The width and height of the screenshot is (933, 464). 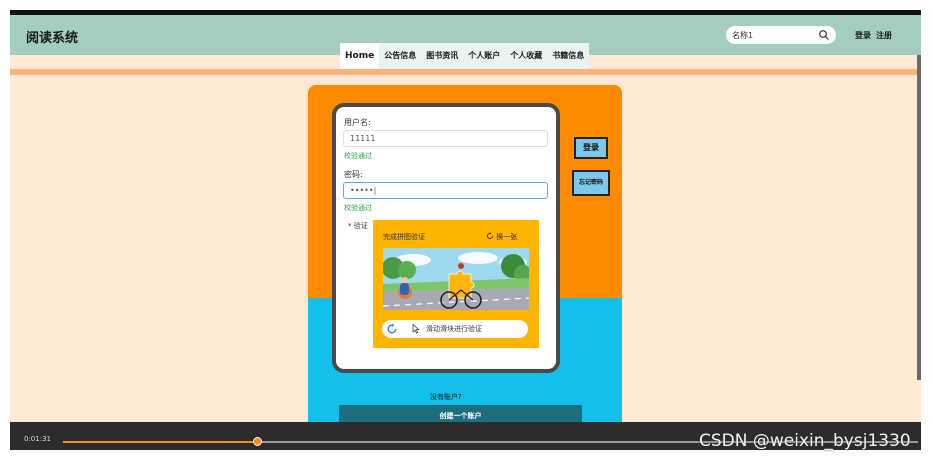 What do you see at coordinates (400, 56) in the screenshot?
I see `nav-item-announcements: 公告信息` at bounding box center [400, 56].